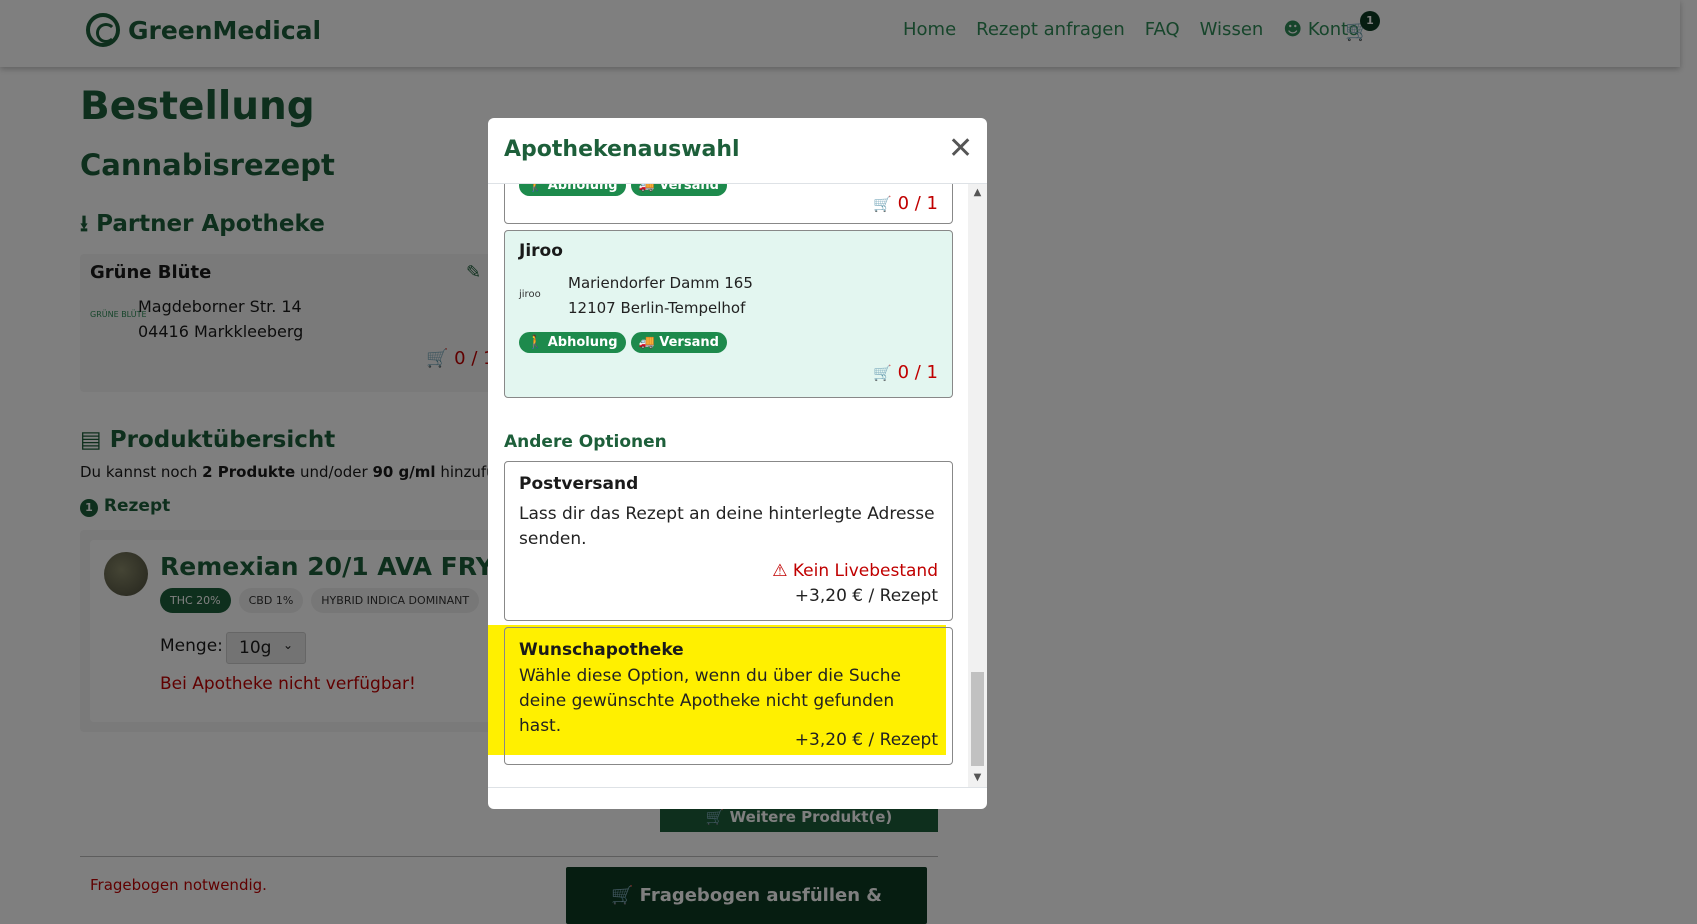 The height and width of the screenshot is (924, 1697). What do you see at coordinates (977, 719) in the screenshot?
I see `scroll-thumb` at bounding box center [977, 719].